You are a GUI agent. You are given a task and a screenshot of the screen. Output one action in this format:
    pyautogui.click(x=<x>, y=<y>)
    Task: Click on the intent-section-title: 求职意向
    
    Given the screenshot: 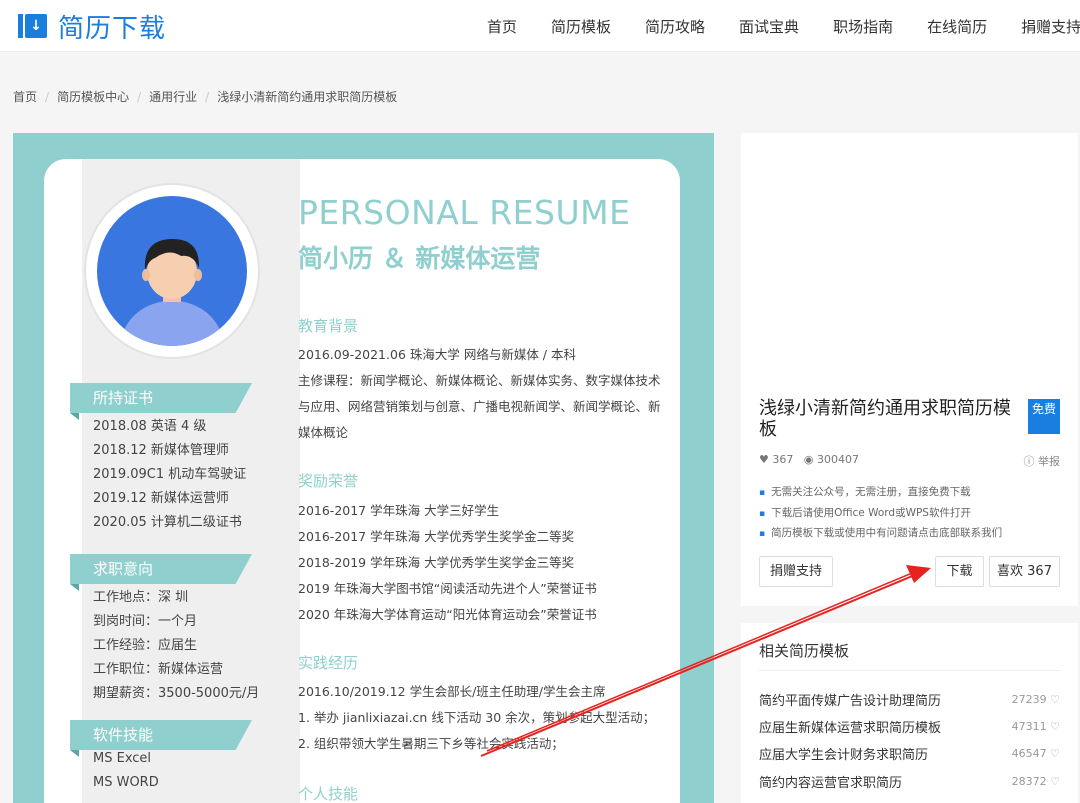 What is the action you would take?
    pyautogui.click(x=161, y=569)
    